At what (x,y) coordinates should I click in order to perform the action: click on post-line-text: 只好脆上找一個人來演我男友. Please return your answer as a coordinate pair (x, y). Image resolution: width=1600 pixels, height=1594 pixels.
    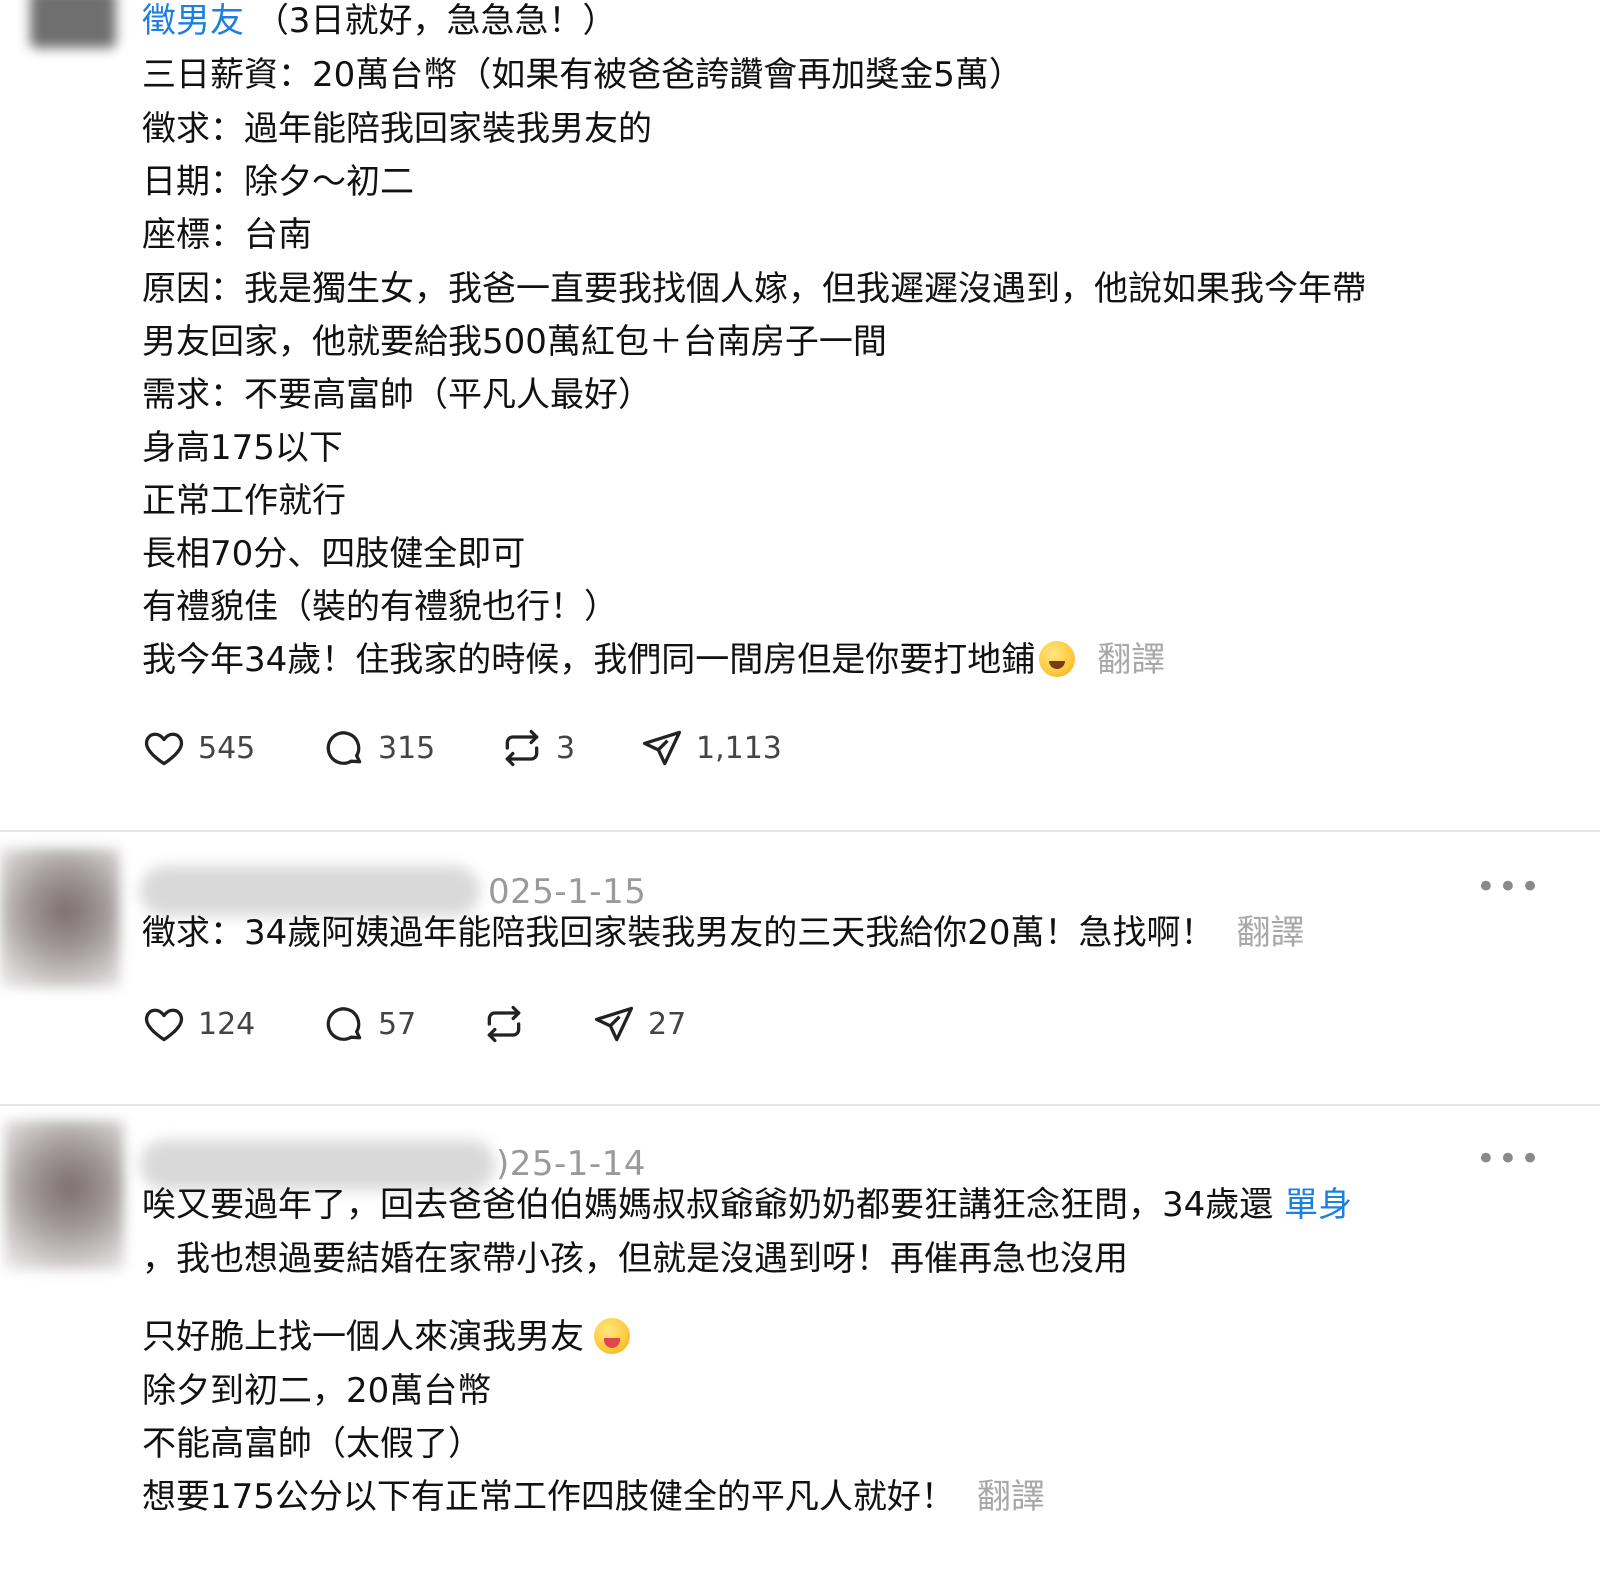
    Looking at the image, I should click on (363, 1337).